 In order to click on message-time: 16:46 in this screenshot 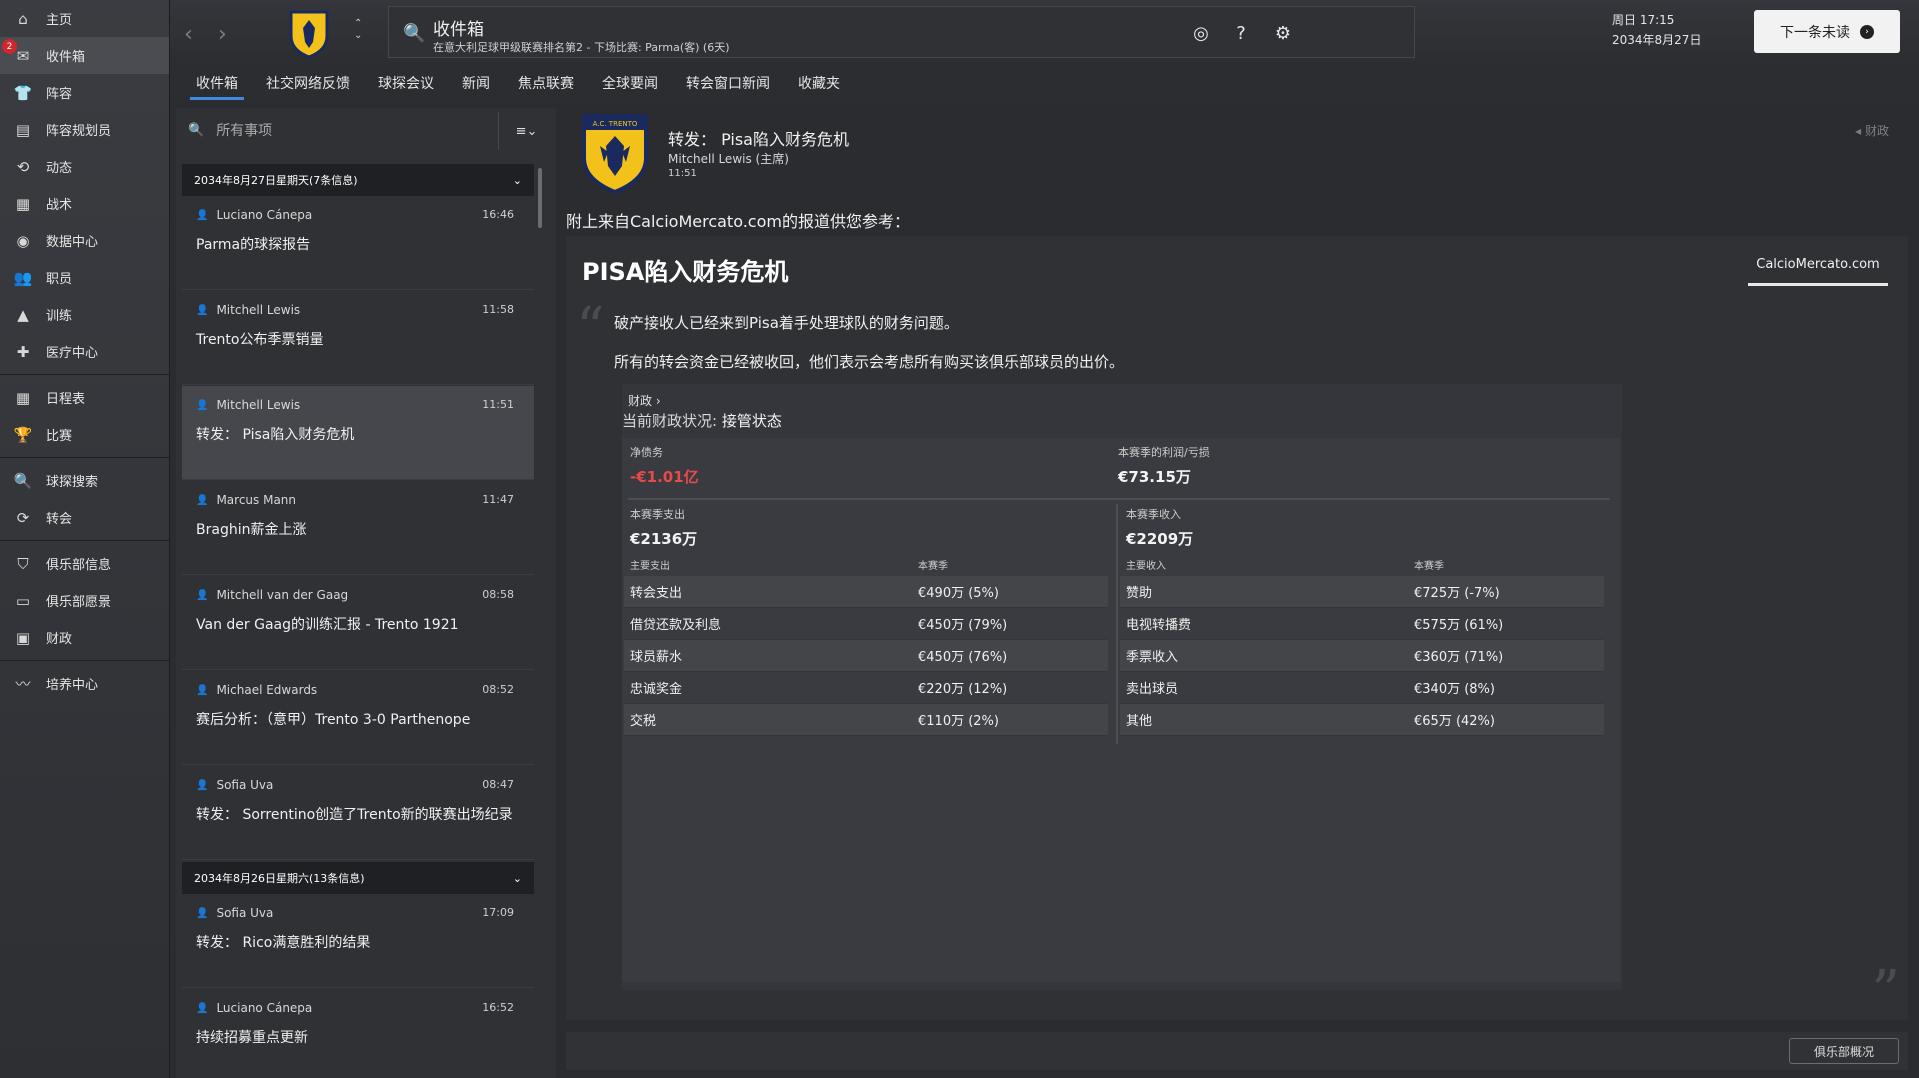, I will do `click(498, 214)`.